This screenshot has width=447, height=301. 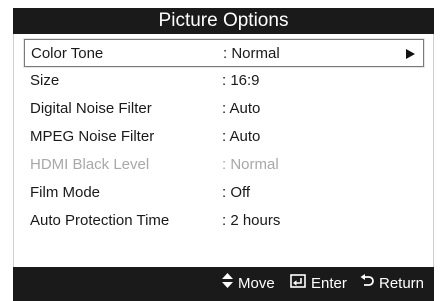 I want to click on option-digital-noise-filter: Digital Noise Filter : Auto, so click(x=224, y=109).